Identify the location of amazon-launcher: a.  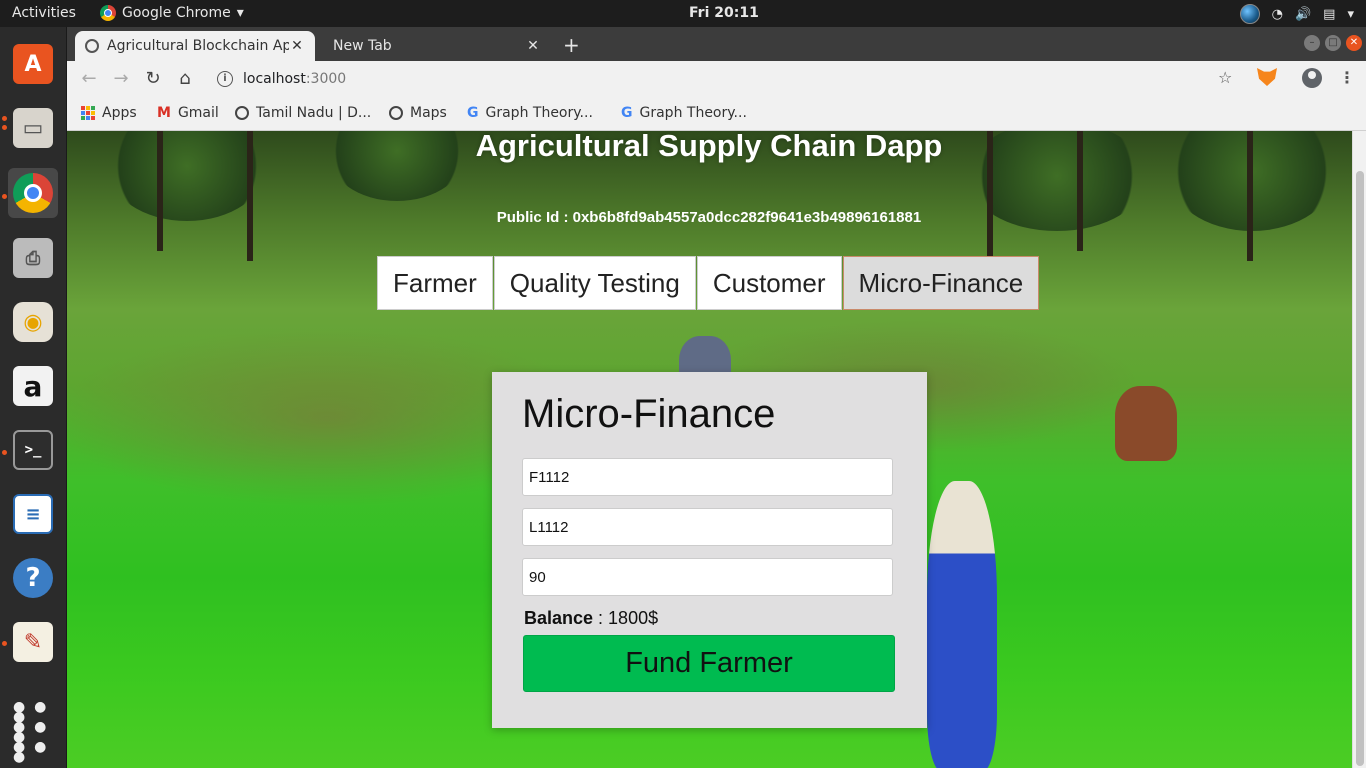
(33, 386).